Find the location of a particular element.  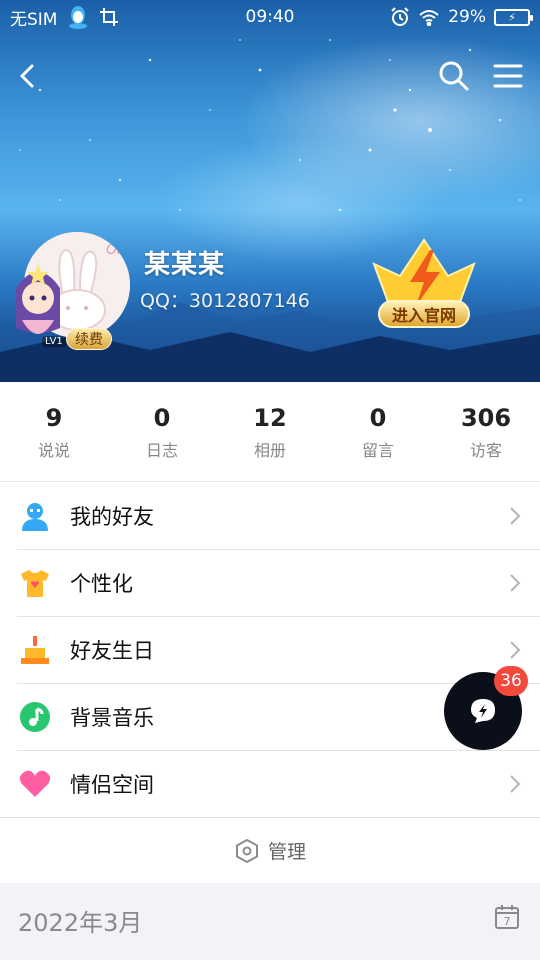

stat-value: 9 is located at coordinates (54, 417).